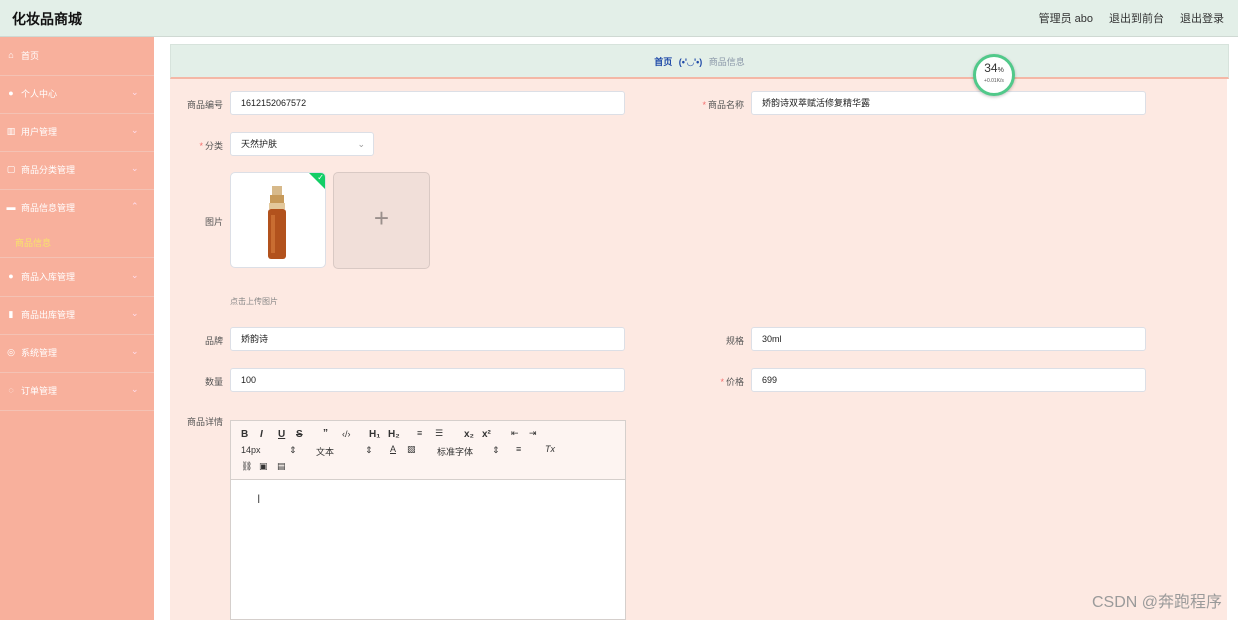  What do you see at coordinates (77, 170) in the screenshot?
I see `sidebar-item-category: ▢ 商品分类管理 ⌄` at bounding box center [77, 170].